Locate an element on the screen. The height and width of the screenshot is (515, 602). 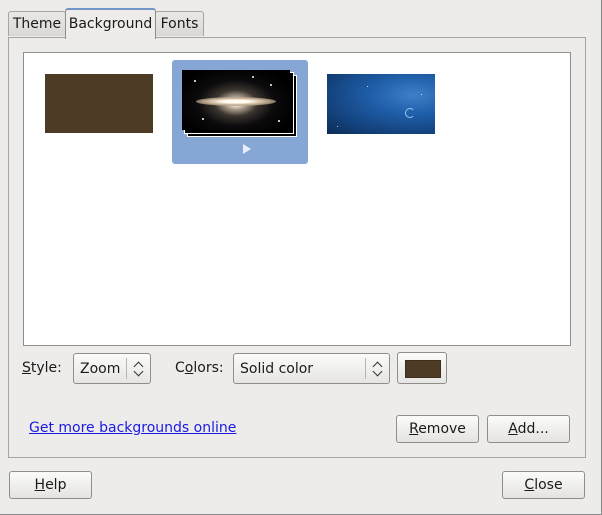
style-select-value: Zoom is located at coordinates (100, 369).